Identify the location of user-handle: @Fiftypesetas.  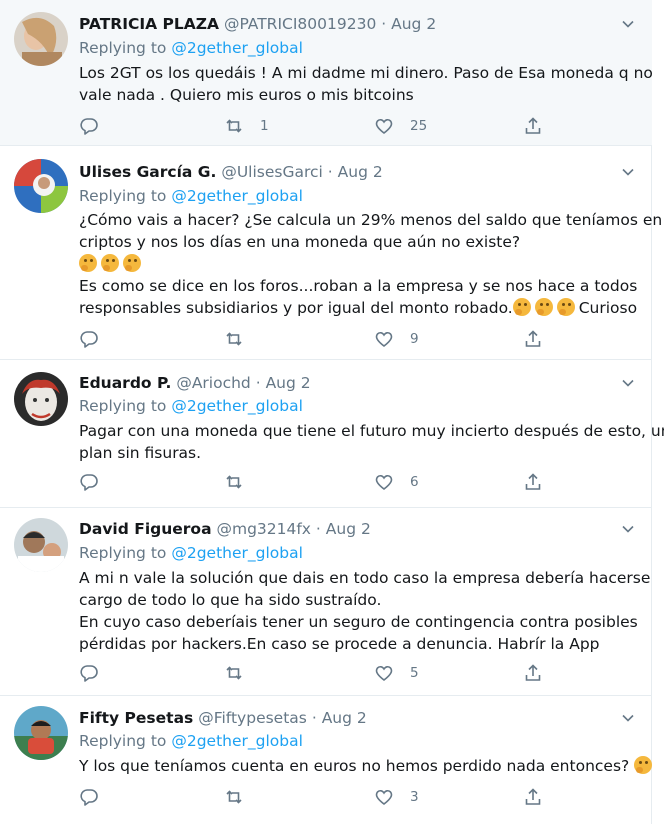
(252, 718).